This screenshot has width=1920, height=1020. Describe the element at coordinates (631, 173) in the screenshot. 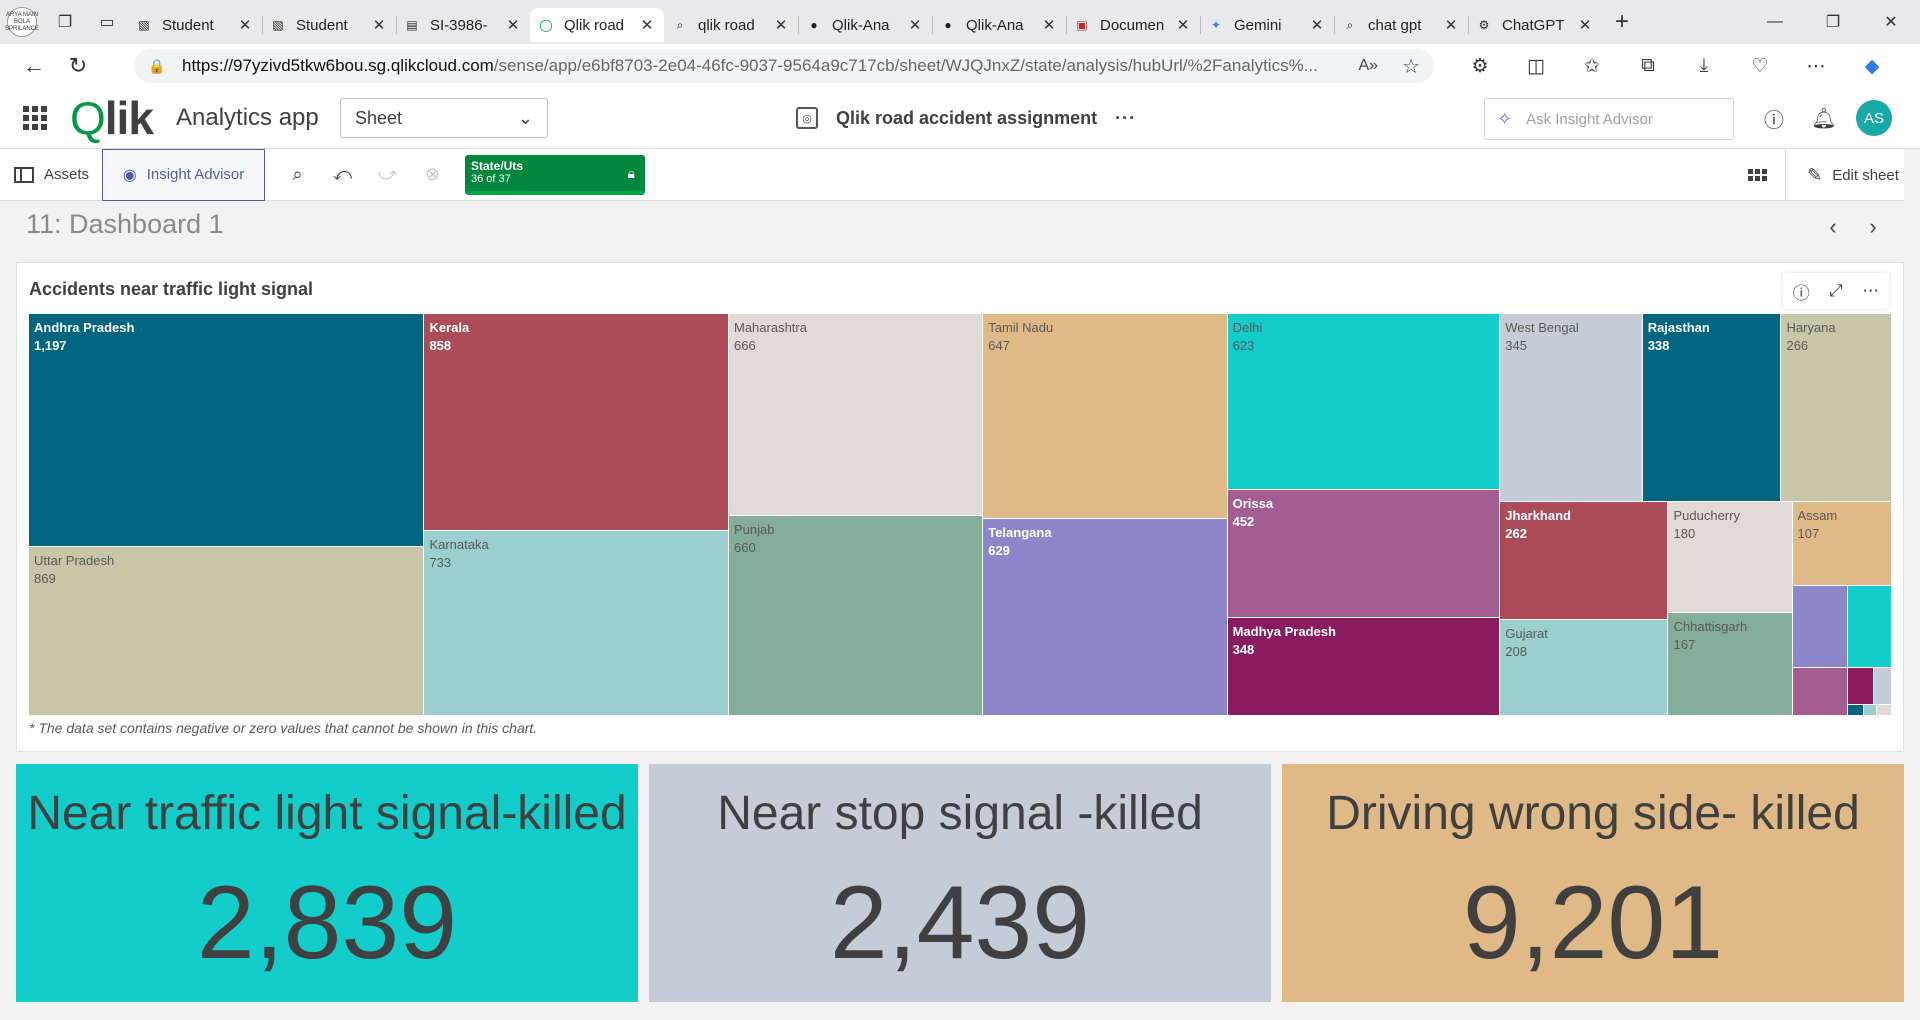

I see `lock-icon: 🔒︎` at that location.